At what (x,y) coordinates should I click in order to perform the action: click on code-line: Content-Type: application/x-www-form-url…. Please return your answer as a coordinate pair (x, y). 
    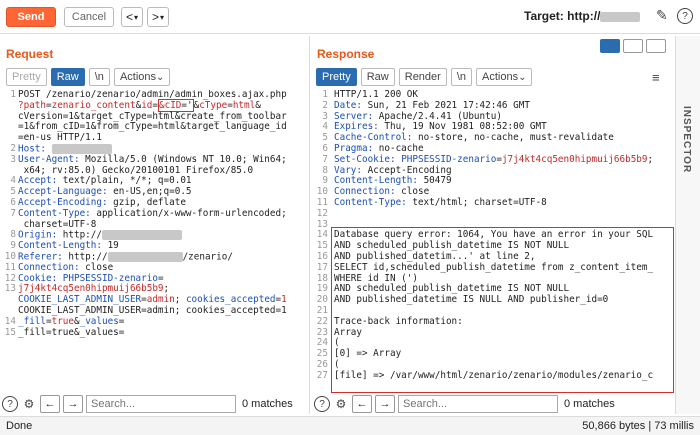
    Looking at the image, I should click on (152, 213).